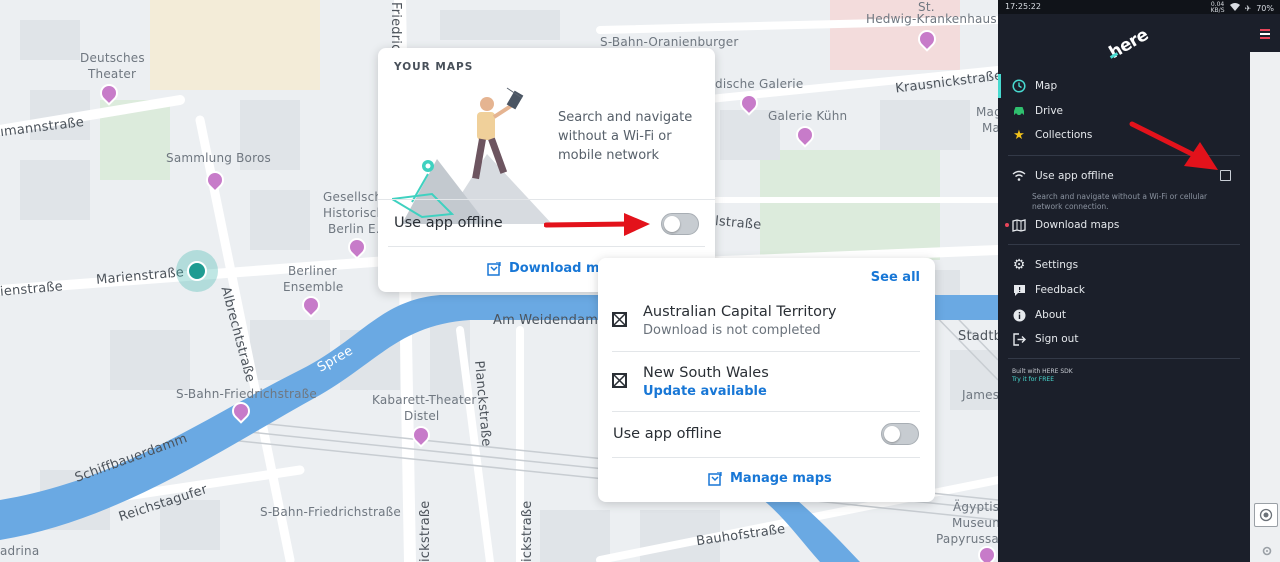 The height and width of the screenshot is (562, 1280). What do you see at coordinates (422, 416) in the screenshot?
I see `map-label: Distel` at bounding box center [422, 416].